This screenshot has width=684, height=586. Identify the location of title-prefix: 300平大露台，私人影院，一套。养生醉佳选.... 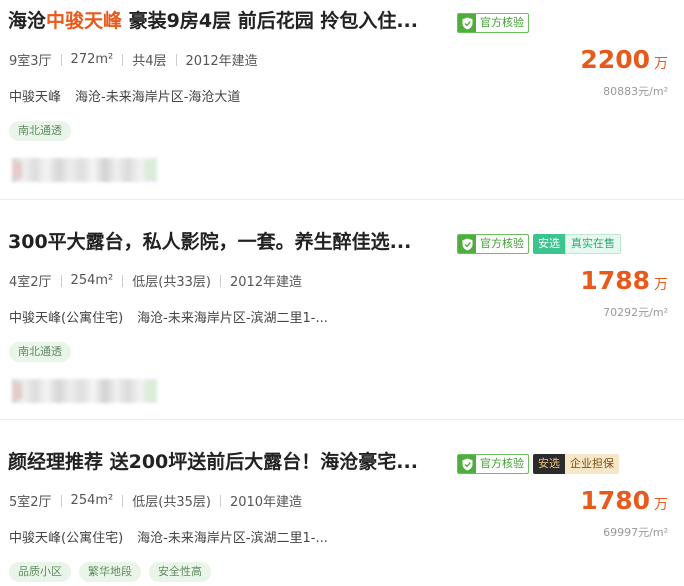
(210, 242).